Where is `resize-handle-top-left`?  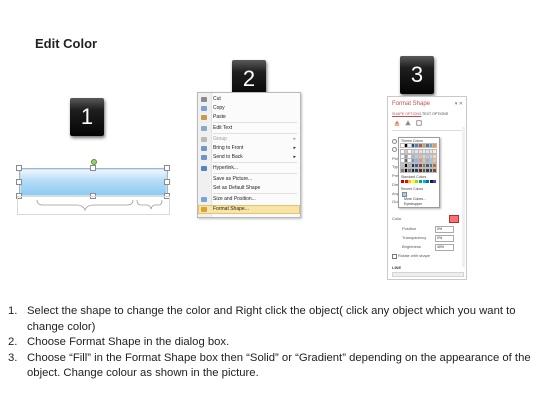
resize-handle-top-left is located at coordinates (19, 168).